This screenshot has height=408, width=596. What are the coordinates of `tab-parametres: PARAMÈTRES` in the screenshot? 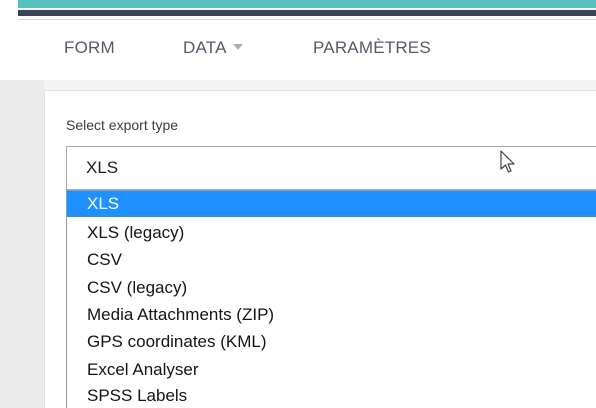 It's located at (372, 48).